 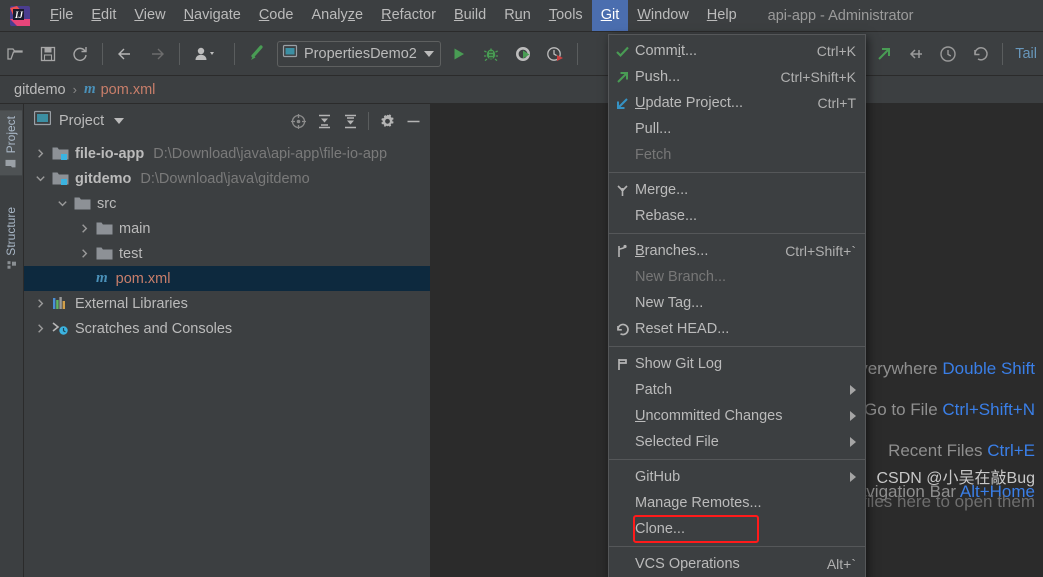 I want to click on git-menu-item-github: GitHub, so click(x=737, y=477).